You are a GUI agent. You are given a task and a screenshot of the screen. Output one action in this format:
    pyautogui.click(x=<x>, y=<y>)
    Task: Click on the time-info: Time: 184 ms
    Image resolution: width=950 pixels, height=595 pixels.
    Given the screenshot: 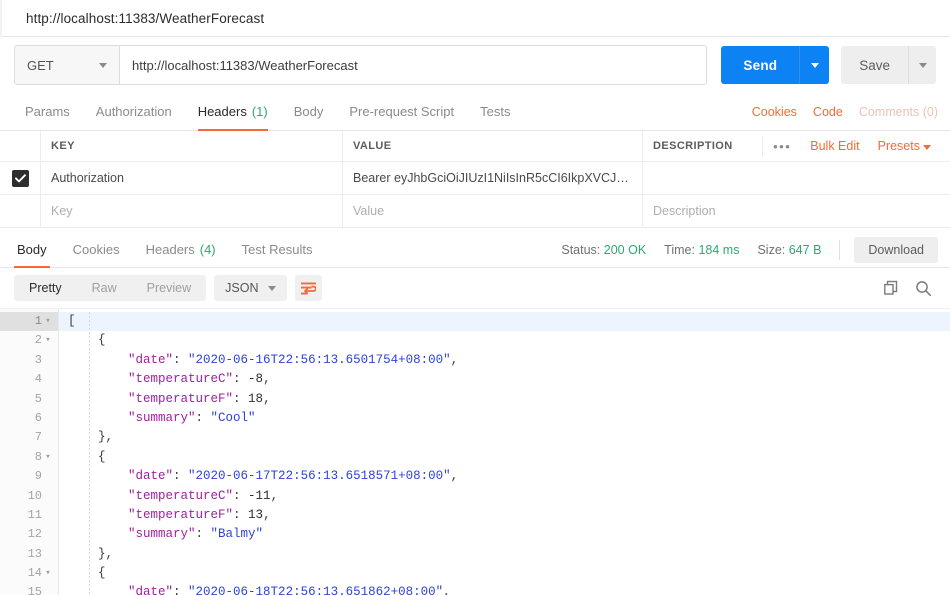 What is the action you would take?
    pyautogui.click(x=701, y=250)
    